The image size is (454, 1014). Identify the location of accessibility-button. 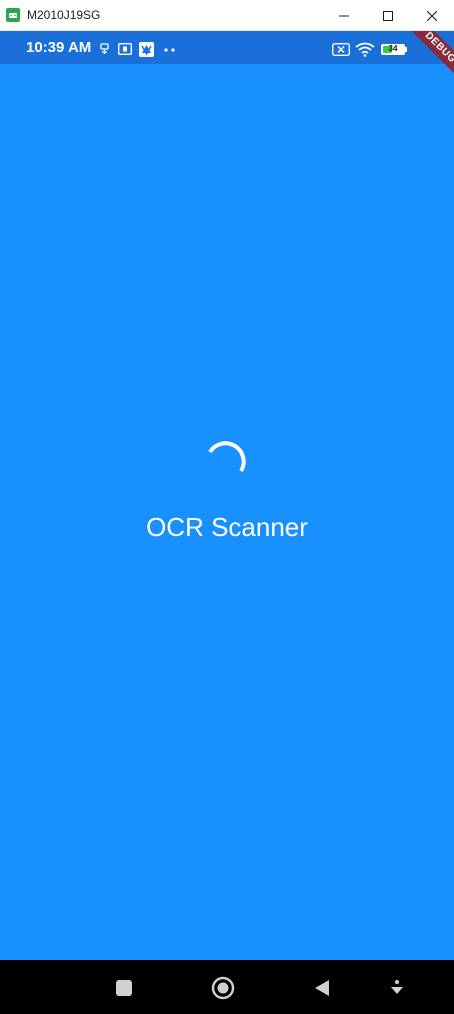
(397, 988).